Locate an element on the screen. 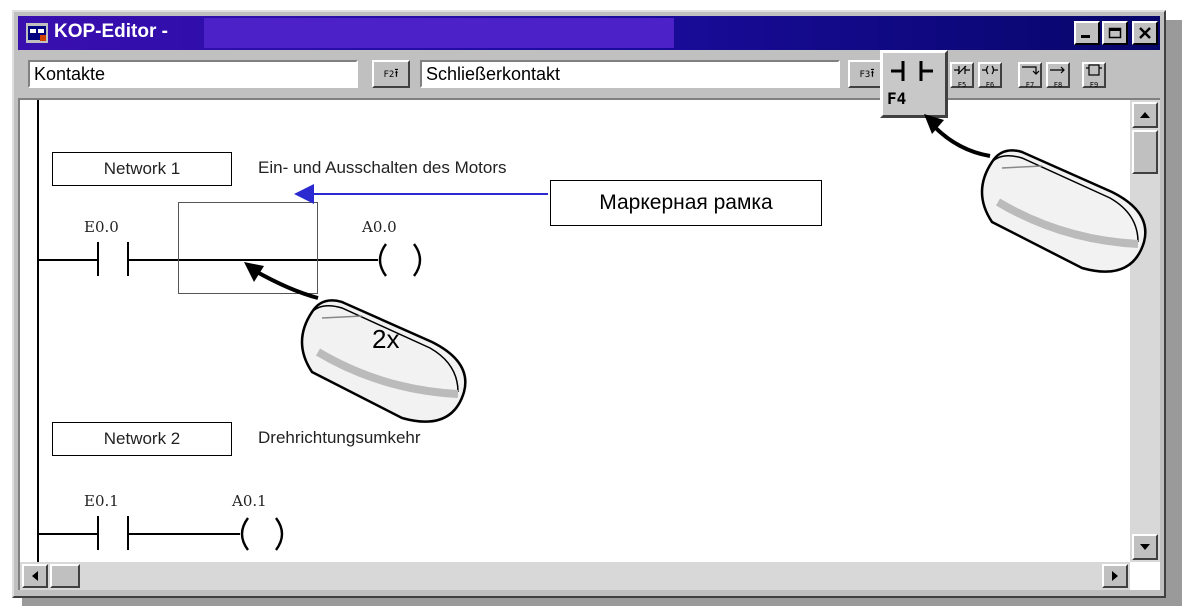 The height and width of the screenshot is (608, 1184). scroll-right-button is located at coordinates (1115, 576).